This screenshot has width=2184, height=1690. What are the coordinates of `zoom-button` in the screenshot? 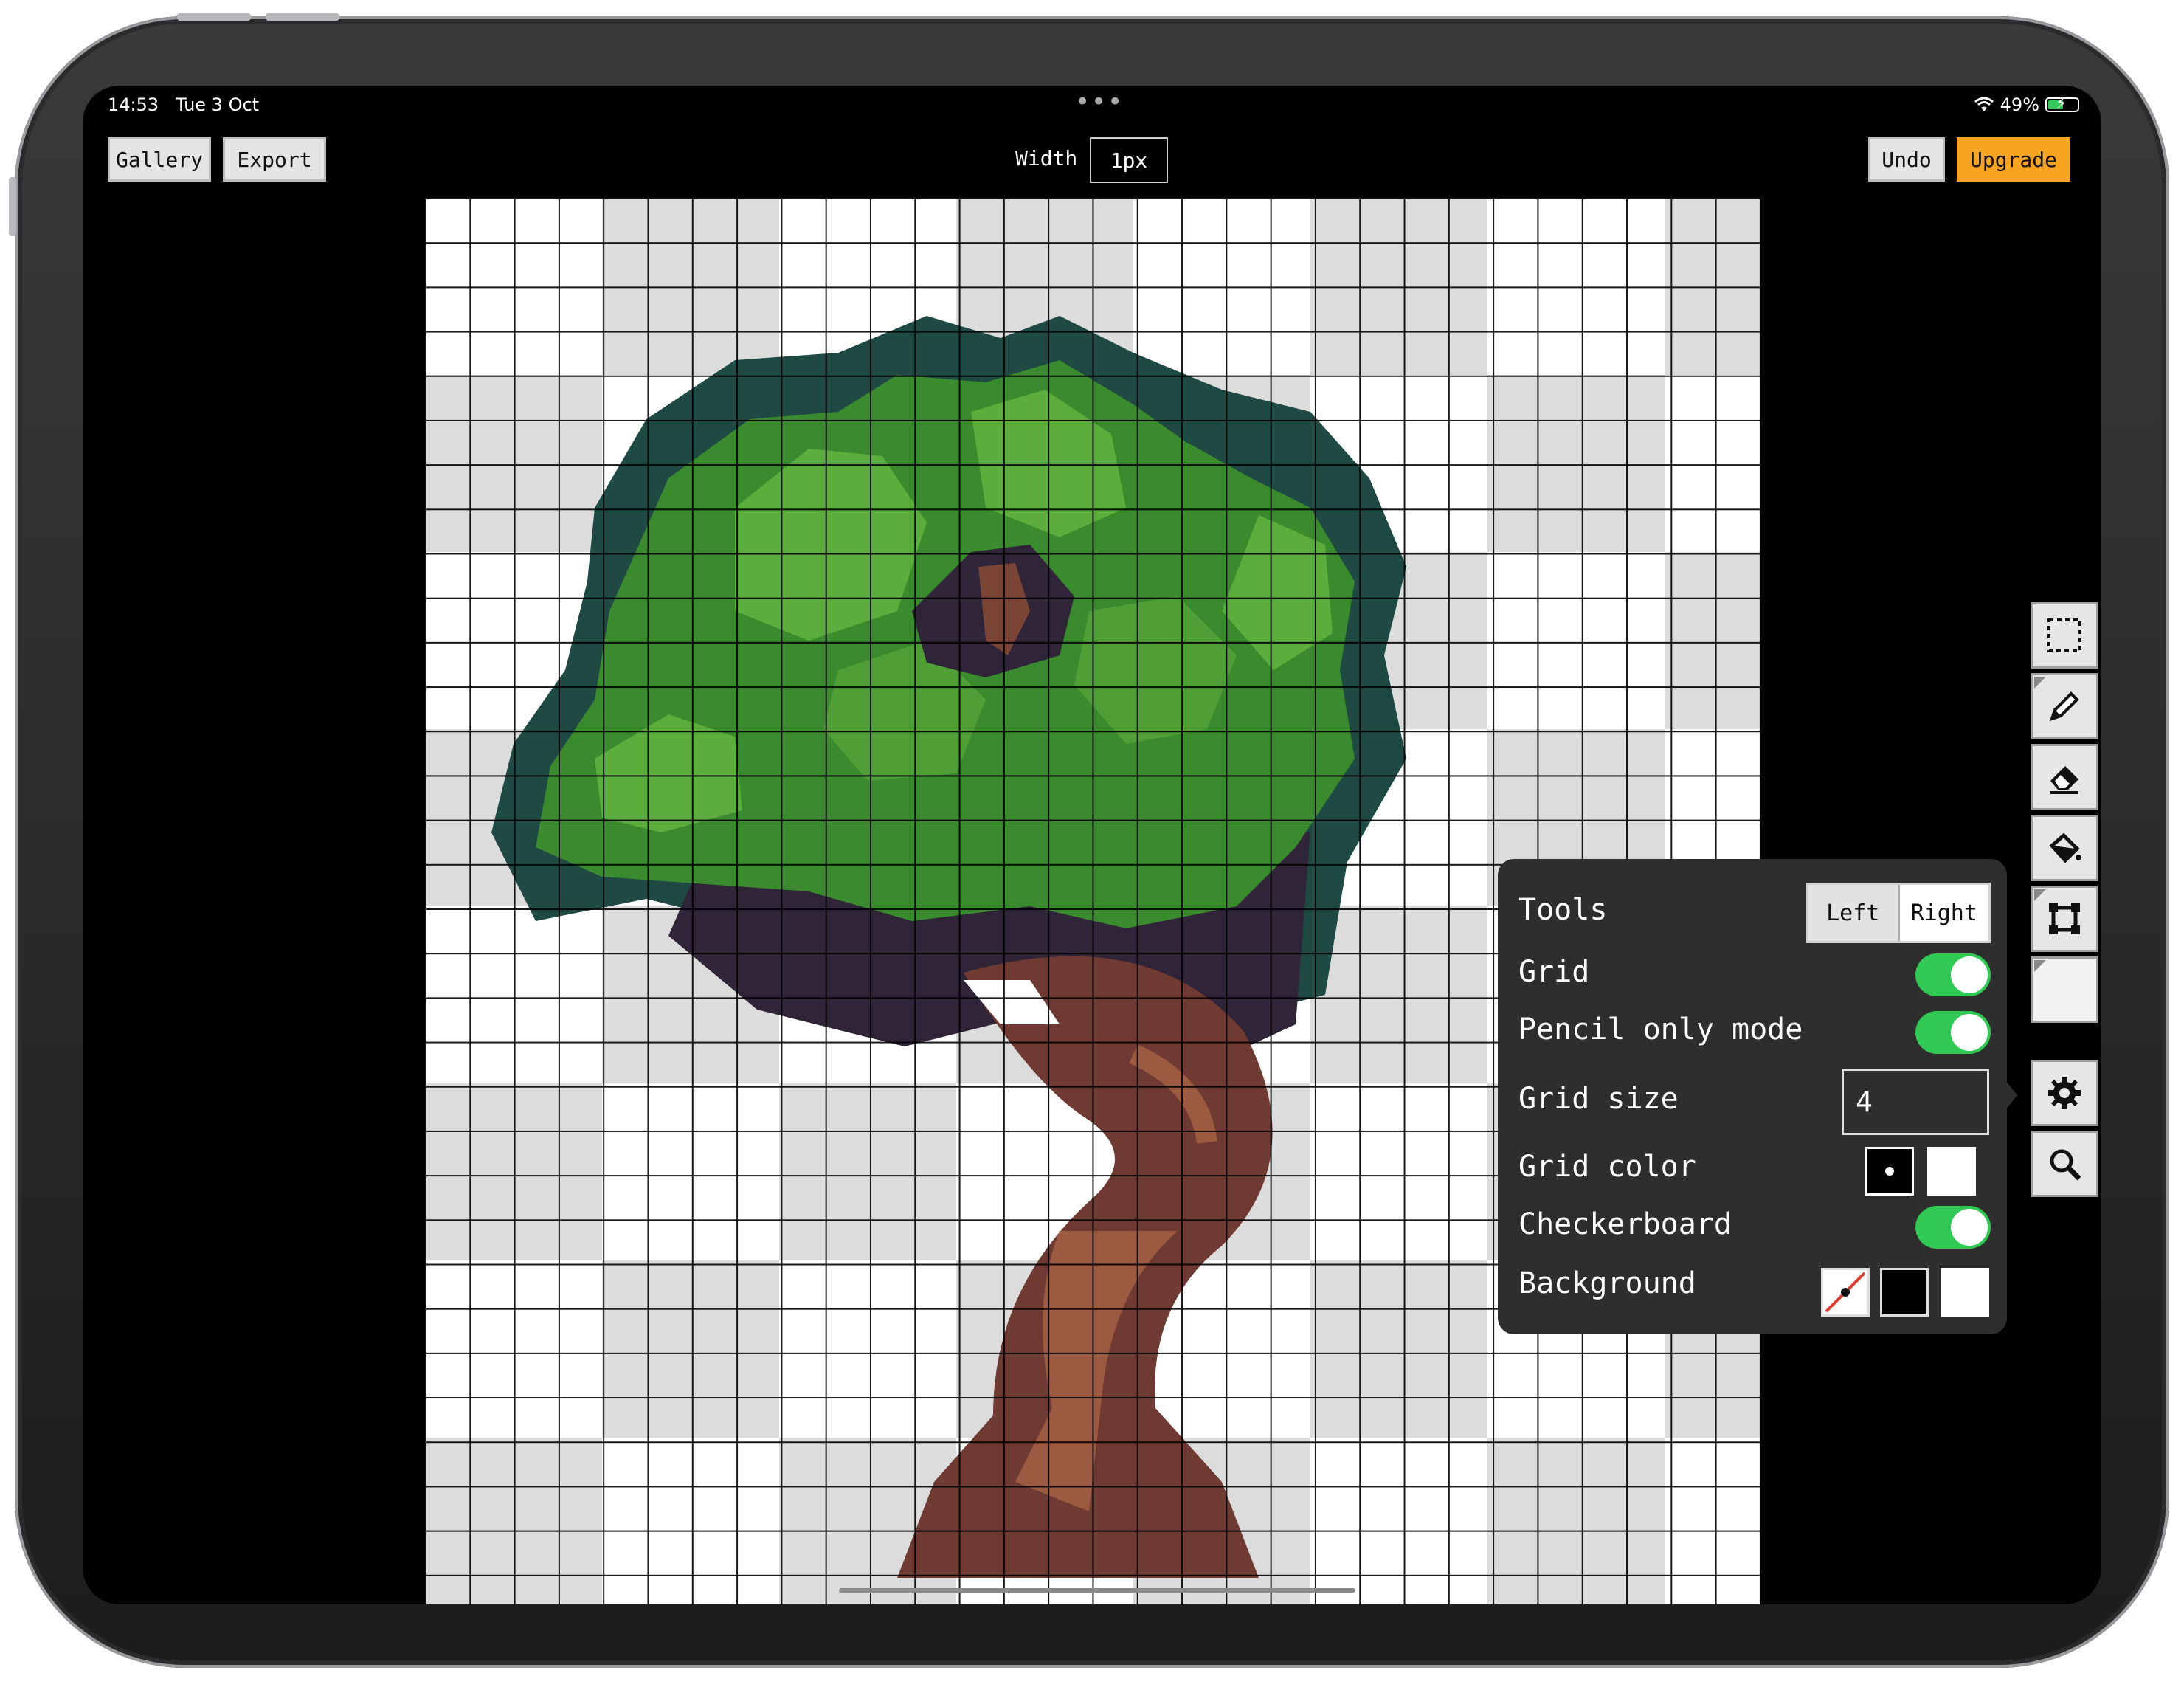 It's located at (2065, 1164).